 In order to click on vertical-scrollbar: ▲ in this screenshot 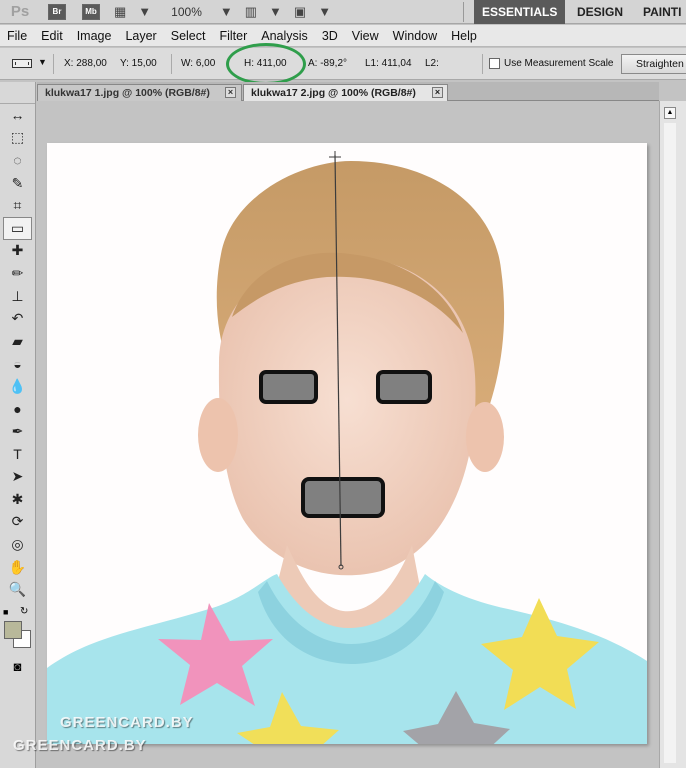, I will do `click(672, 434)`.